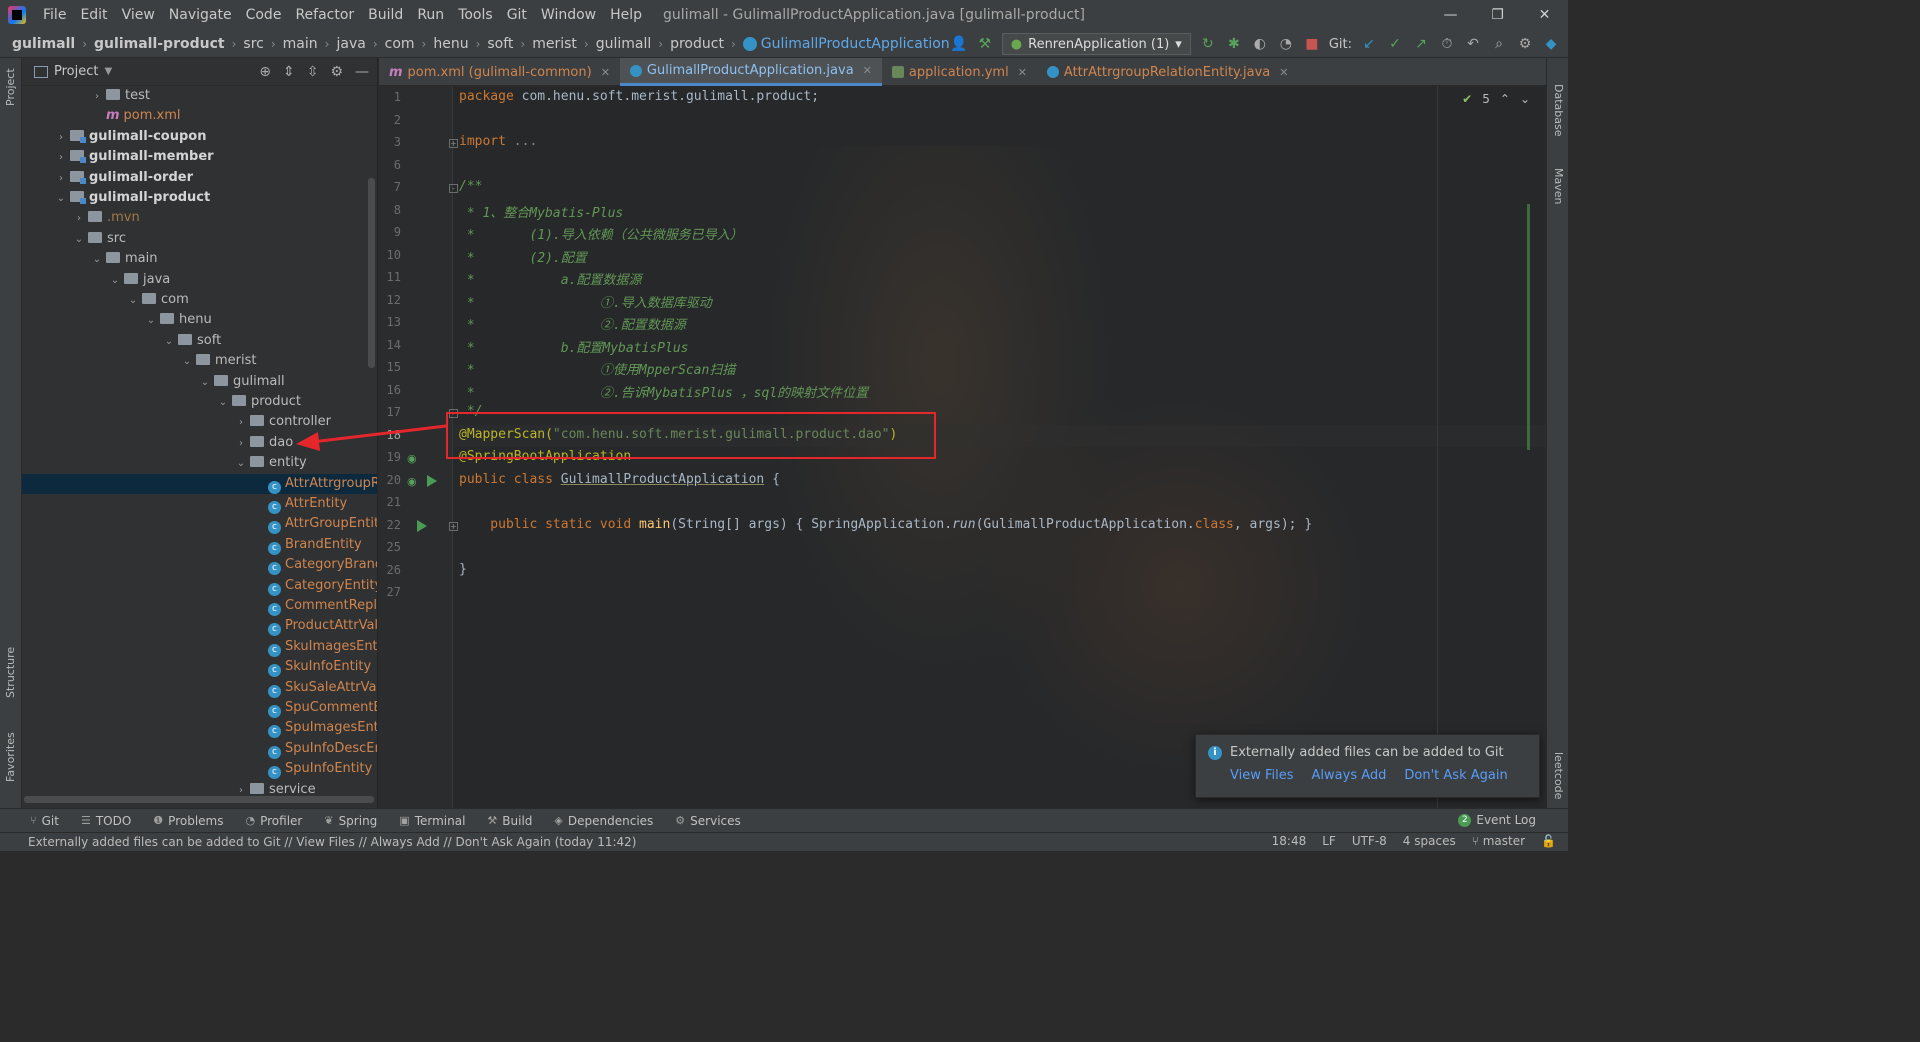 The image size is (1920, 1042). Describe the element at coordinates (959, 72) in the screenshot. I see `tab-application-yml: application.yml ✕` at that location.